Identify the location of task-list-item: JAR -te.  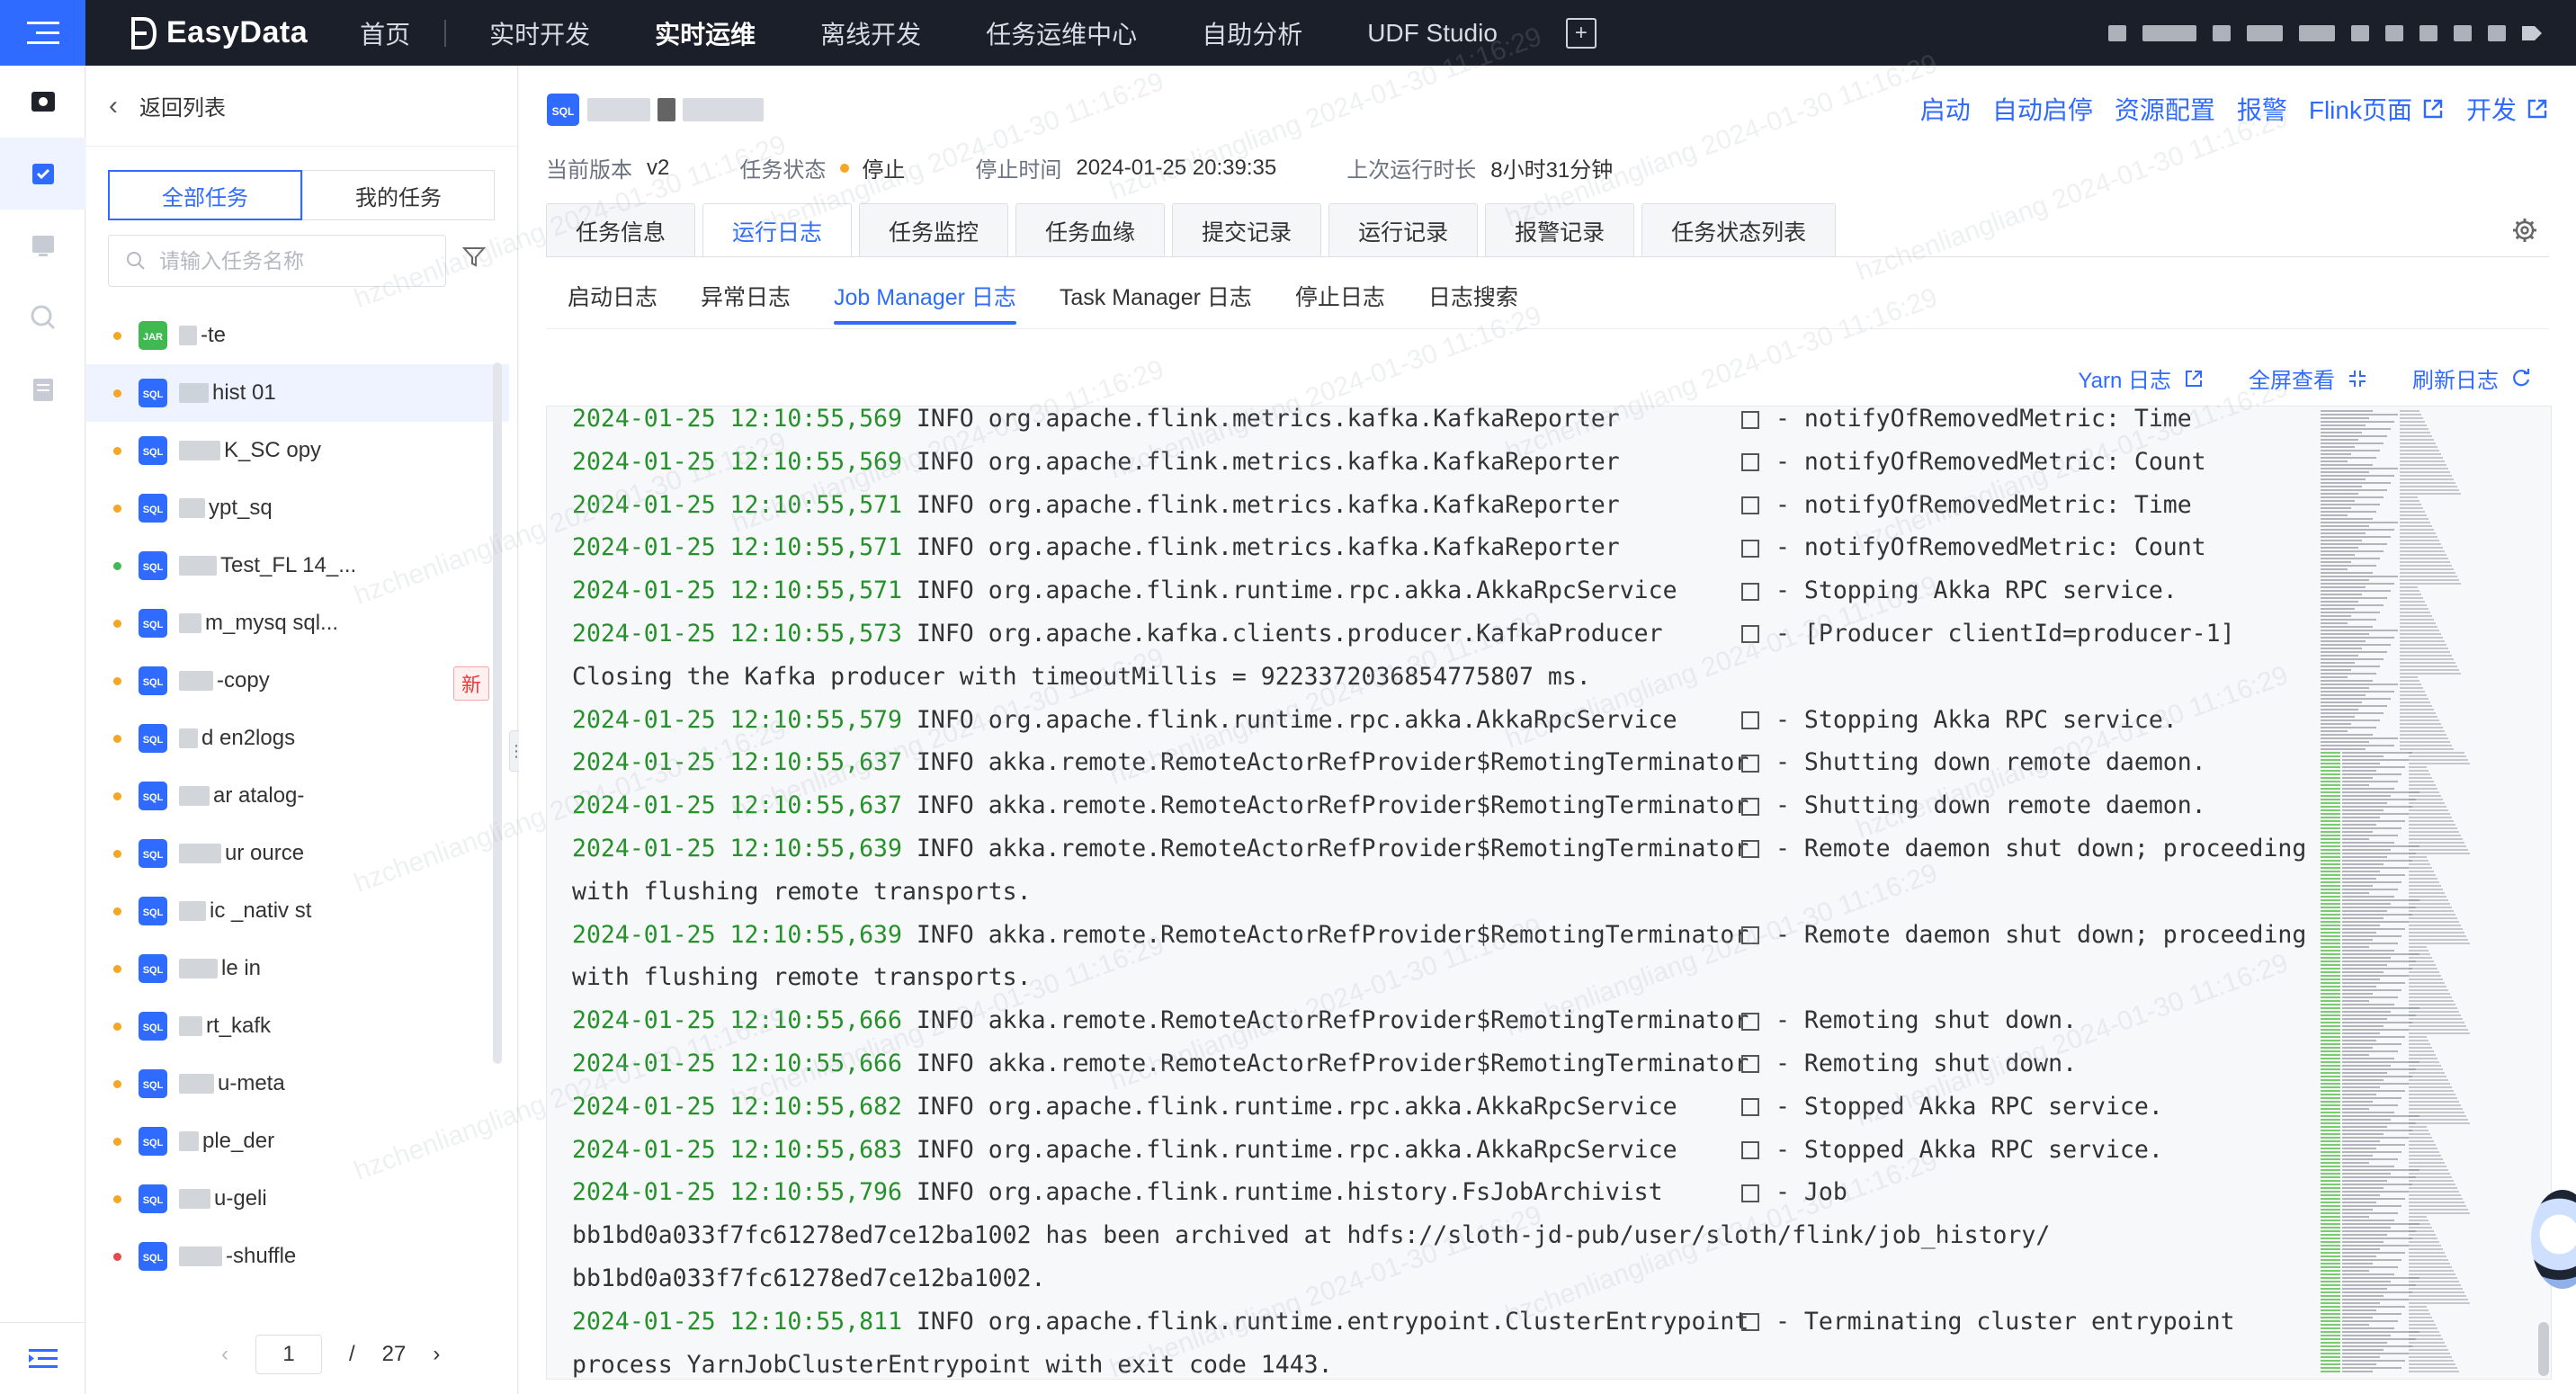
(297, 335).